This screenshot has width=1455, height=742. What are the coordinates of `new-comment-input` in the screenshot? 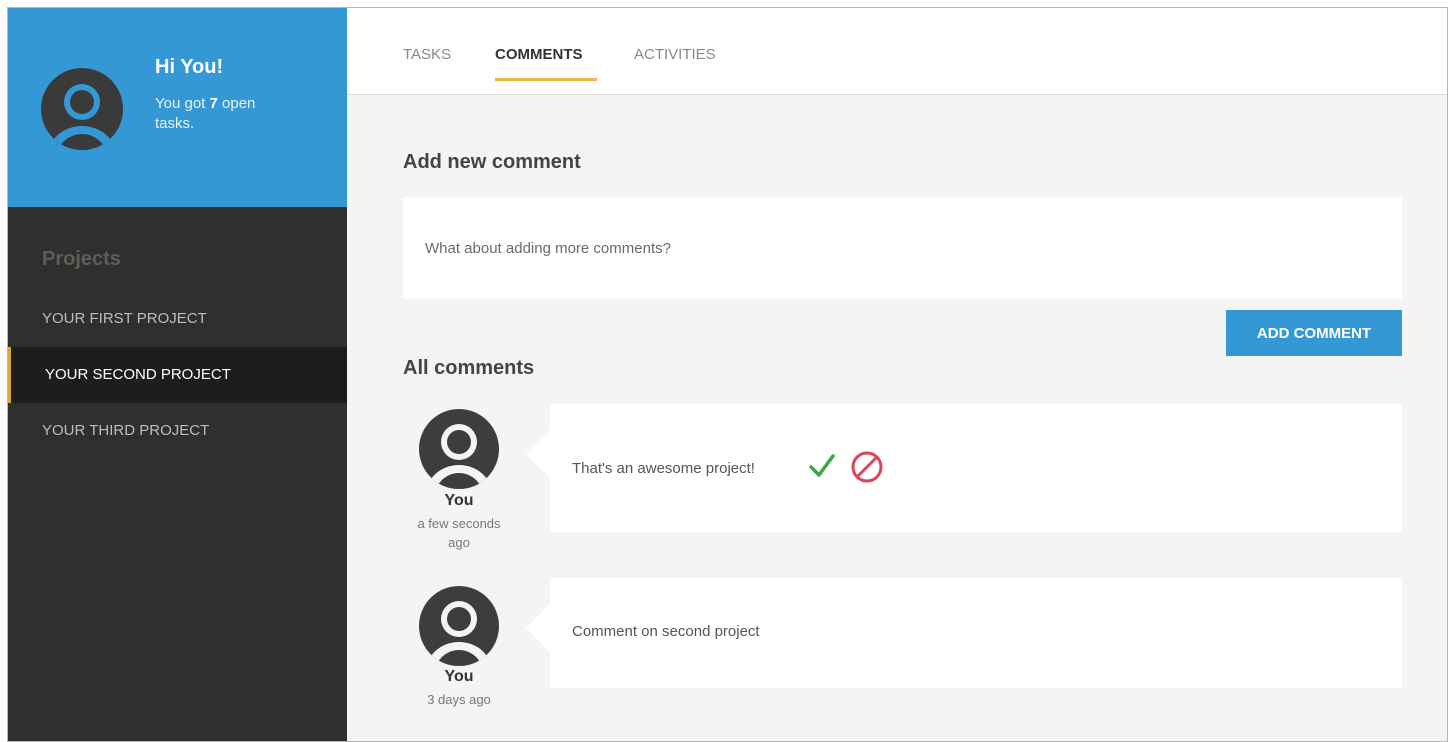 It's located at (902, 248).